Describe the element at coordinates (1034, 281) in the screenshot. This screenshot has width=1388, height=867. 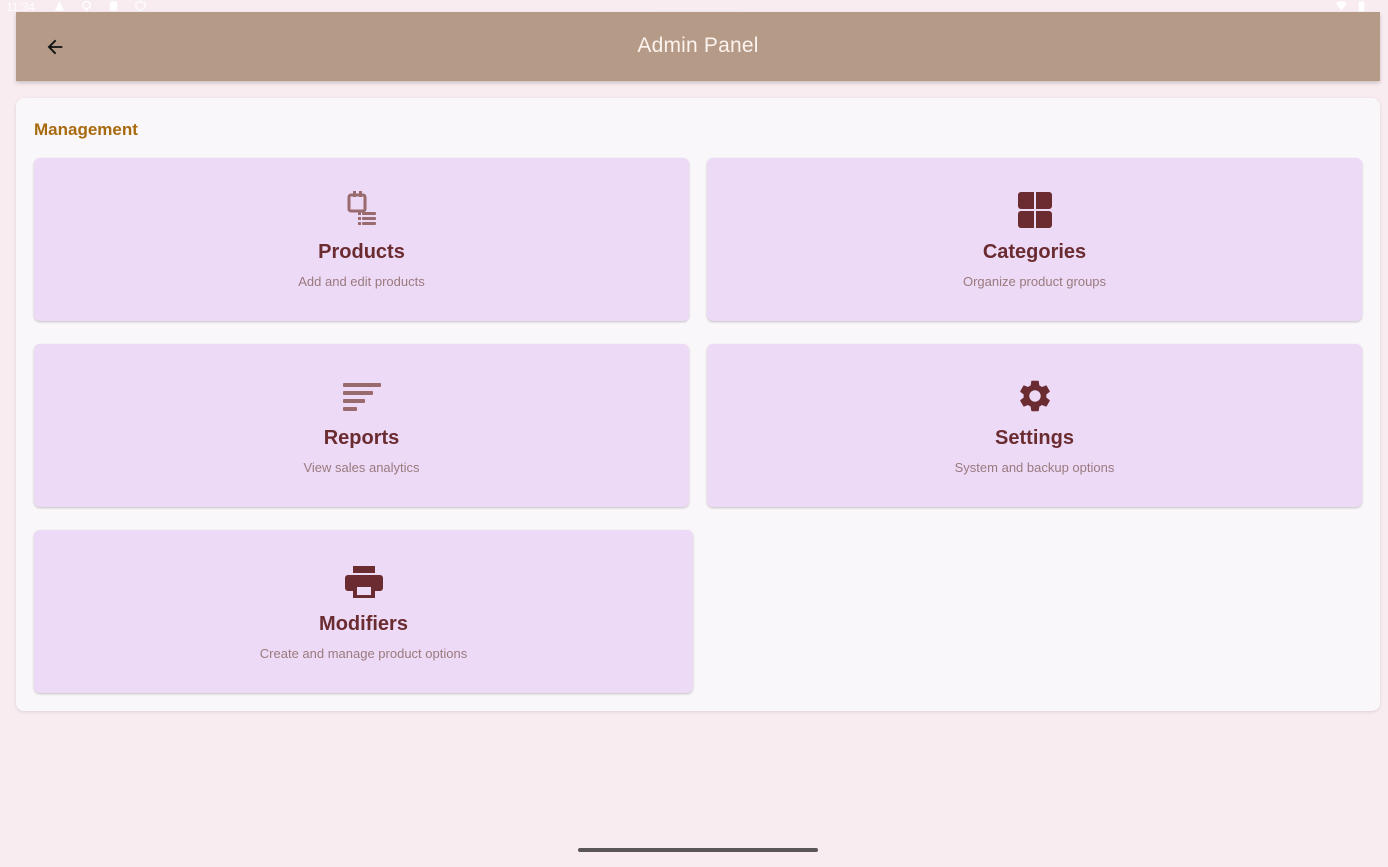
I see `tile-subtitle: Organize product groups` at that location.